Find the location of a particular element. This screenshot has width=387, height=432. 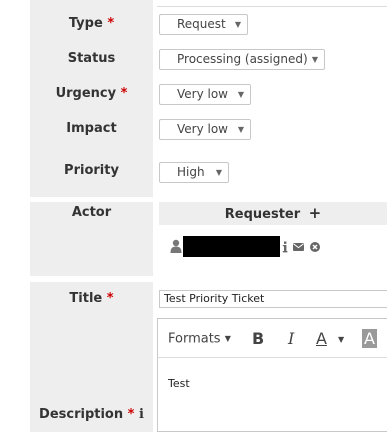

status-label-text: Status is located at coordinates (91, 58).